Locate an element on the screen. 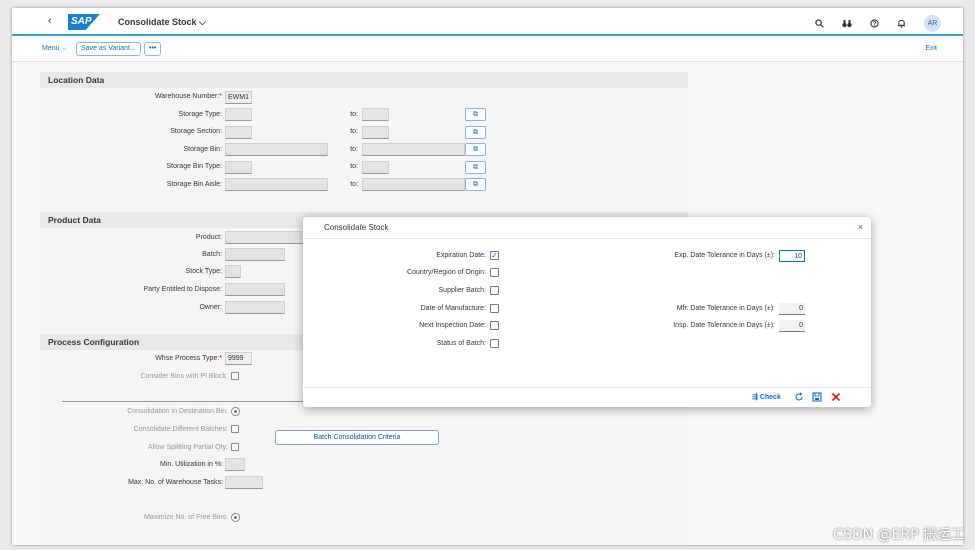 This screenshot has width=975, height=550. search-icon is located at coordinates (819, 23).